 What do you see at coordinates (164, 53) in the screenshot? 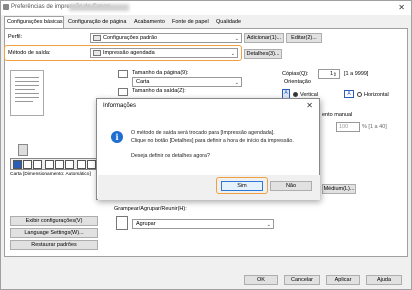
I see `output-method-select: Impressão agendada ⌄` at bounding box center [164, 53].